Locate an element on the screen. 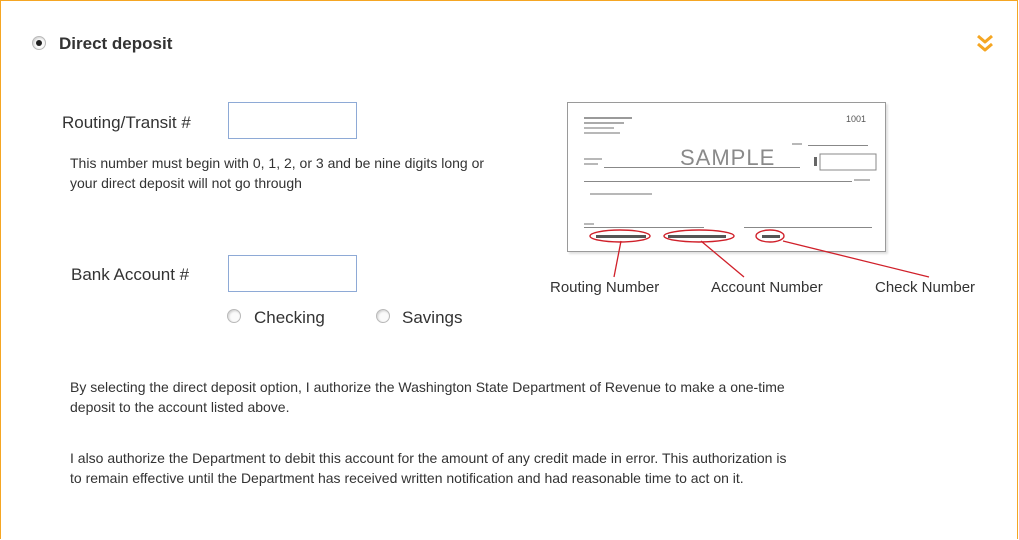  check-number-caption: Check Number is located at coordinates (925, 287).